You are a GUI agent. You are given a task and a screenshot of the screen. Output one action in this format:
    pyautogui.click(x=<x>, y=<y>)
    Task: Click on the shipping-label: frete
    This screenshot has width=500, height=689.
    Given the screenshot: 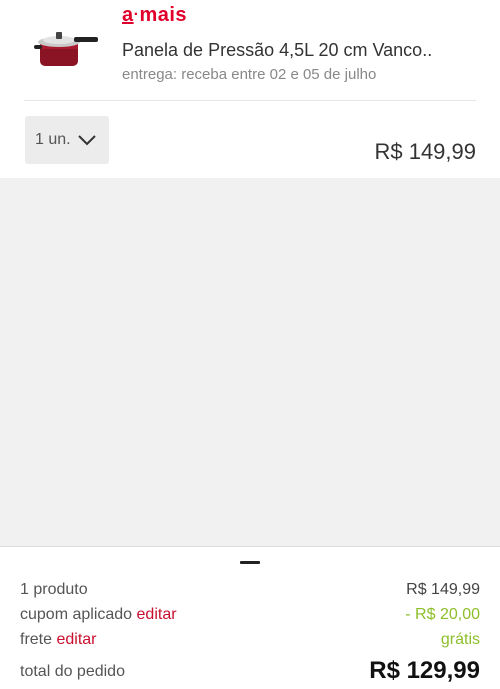 What is the action you would take?
    pyautogui.click(x=36, y=639)
    